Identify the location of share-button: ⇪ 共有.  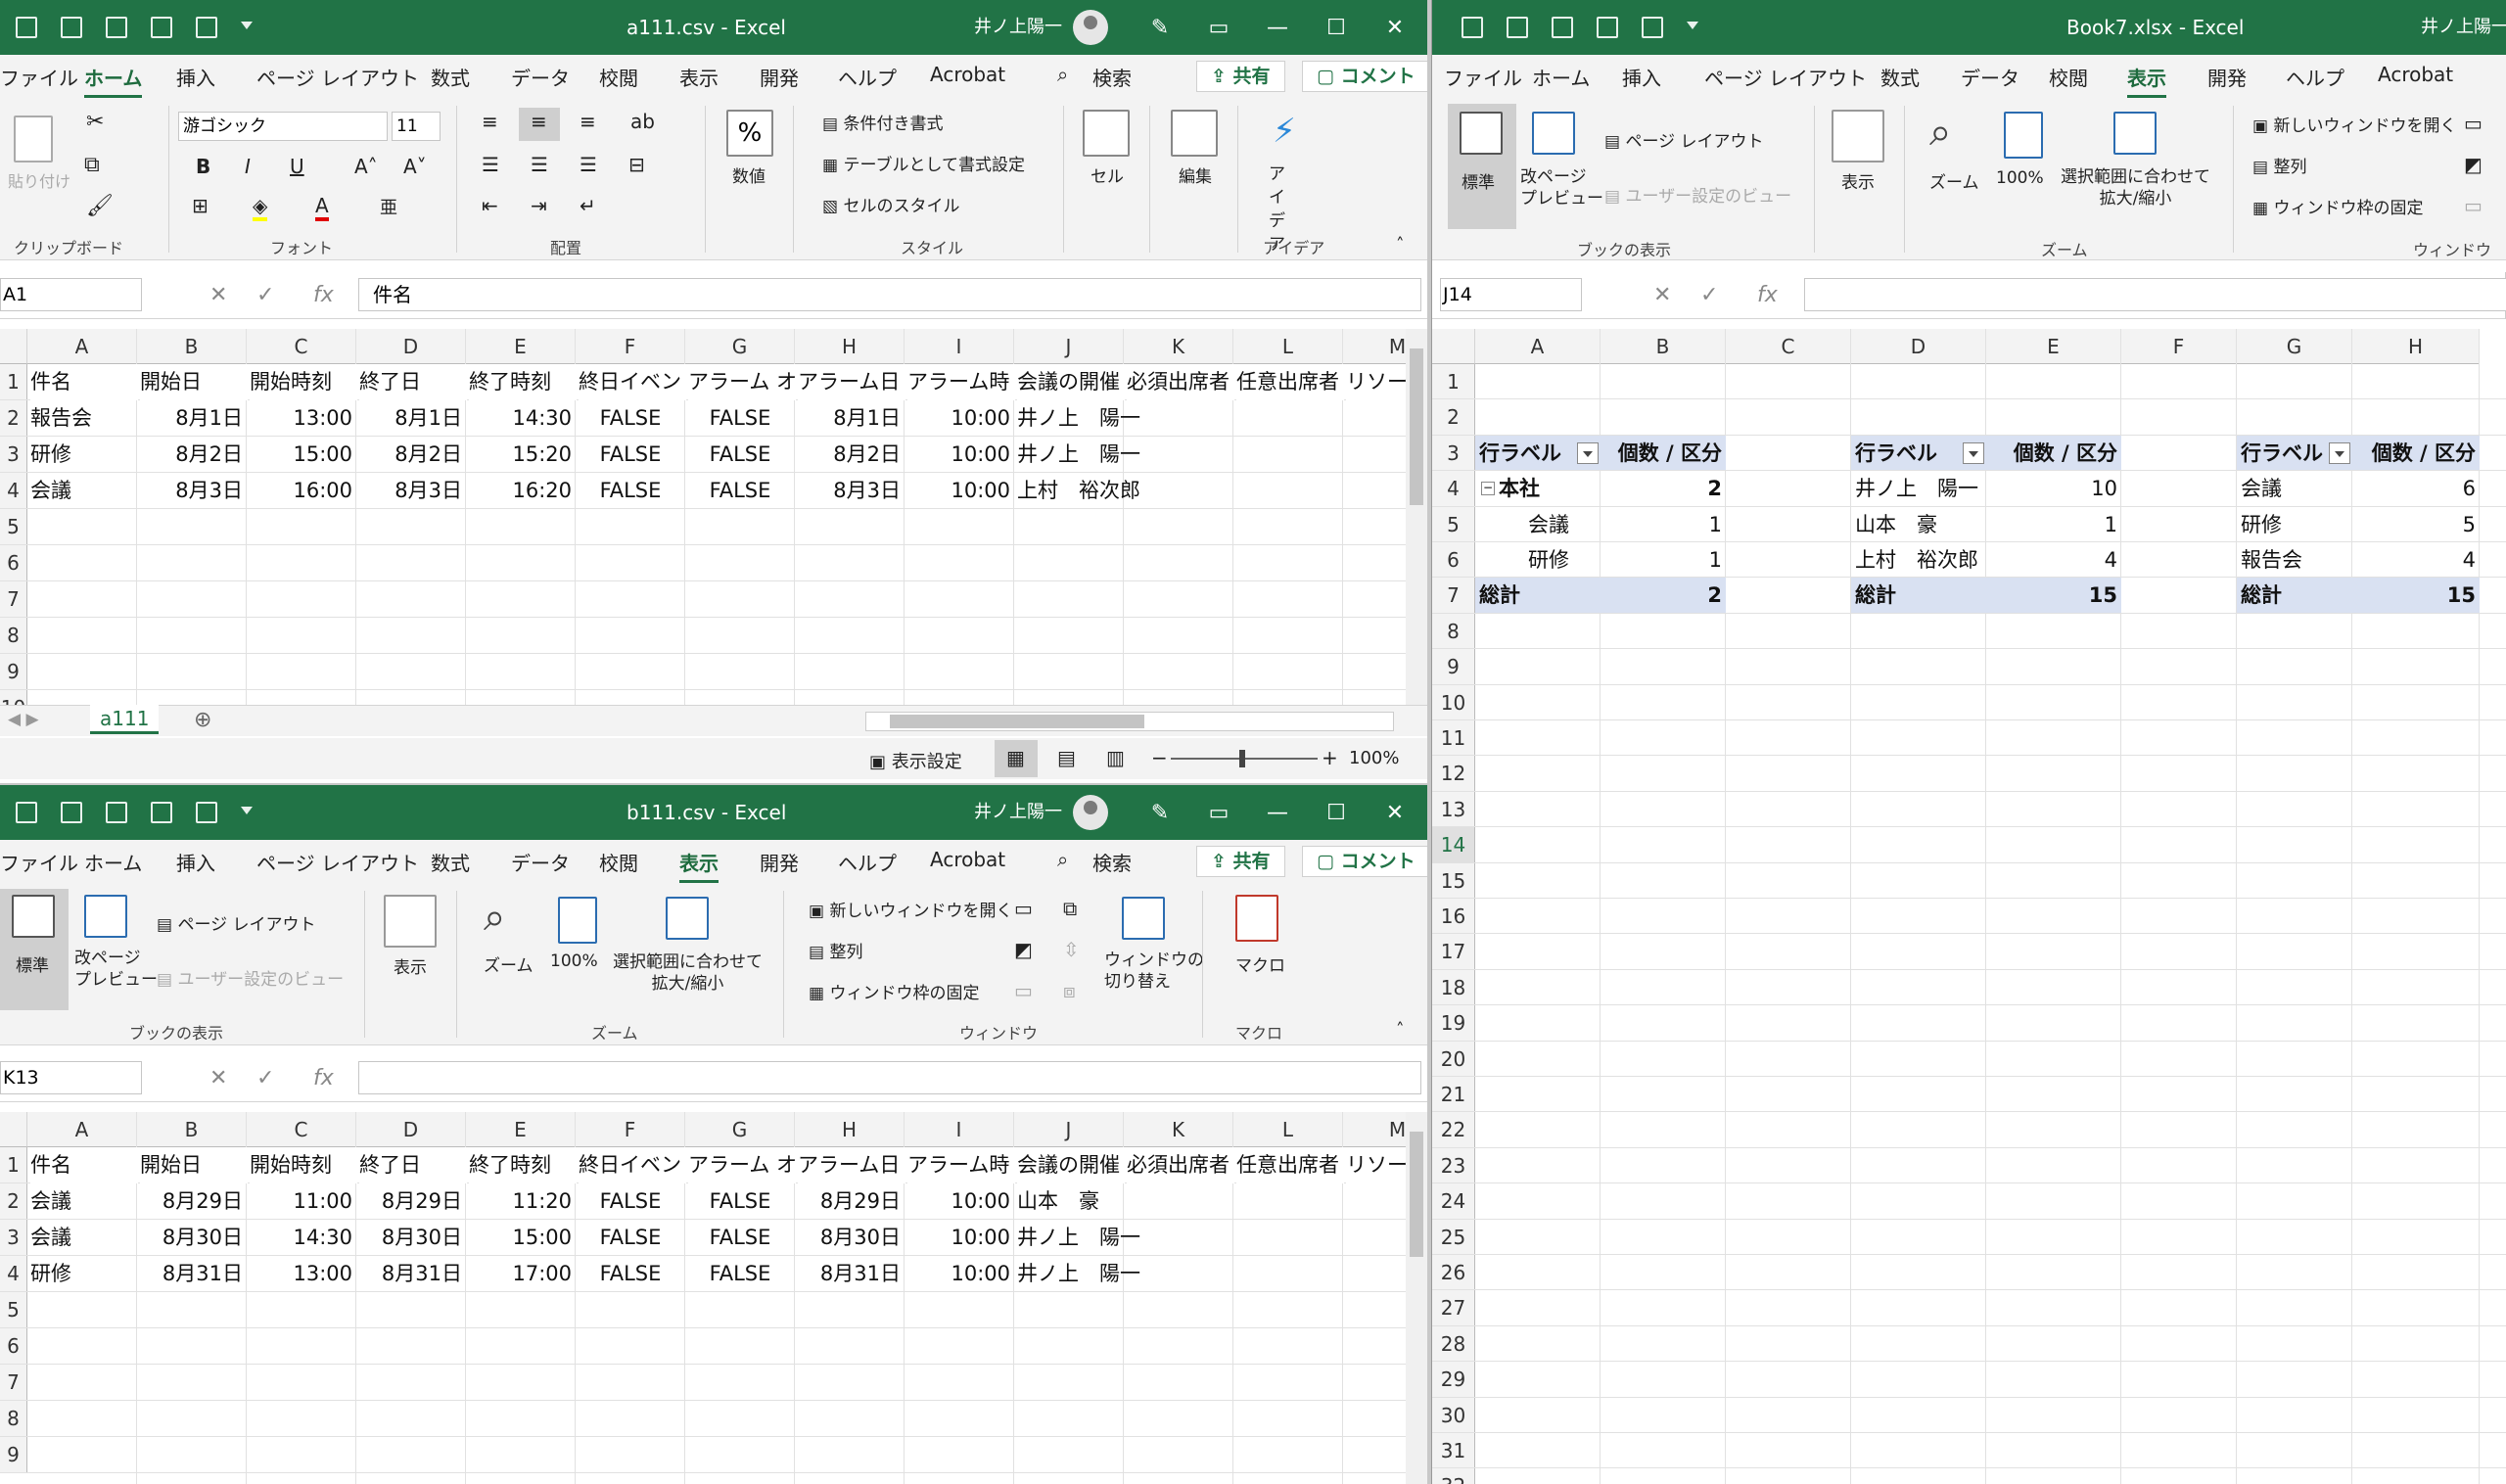
(1240, 76).